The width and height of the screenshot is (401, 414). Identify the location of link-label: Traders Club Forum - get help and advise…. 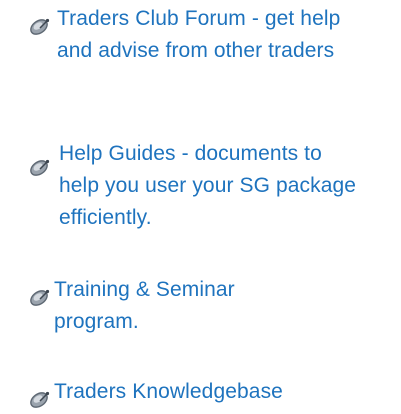
(202, 35).